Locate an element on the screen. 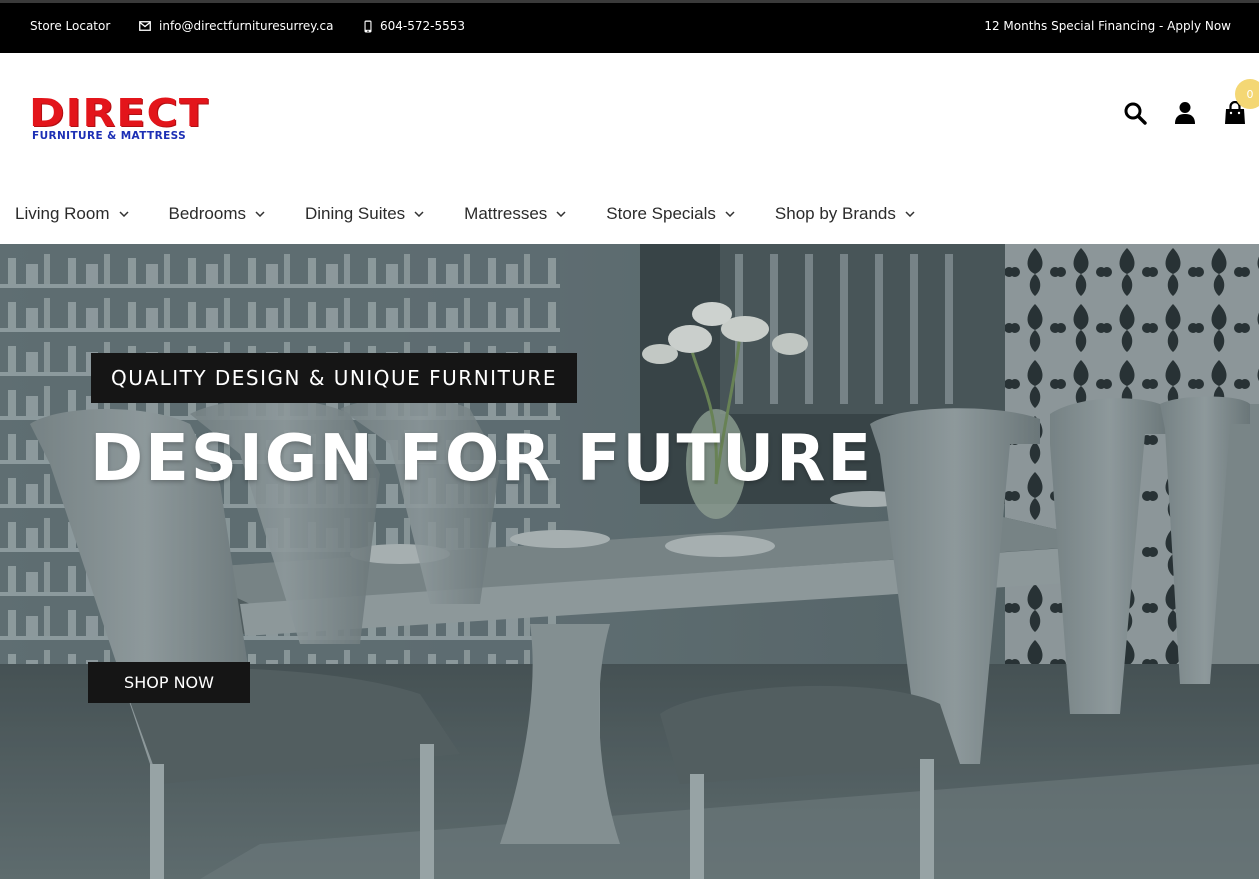 This screenshot has height=879, width=1259. financing-link: 12 Months Special Financing - Apply Now is located at coordinates (1107, 26).